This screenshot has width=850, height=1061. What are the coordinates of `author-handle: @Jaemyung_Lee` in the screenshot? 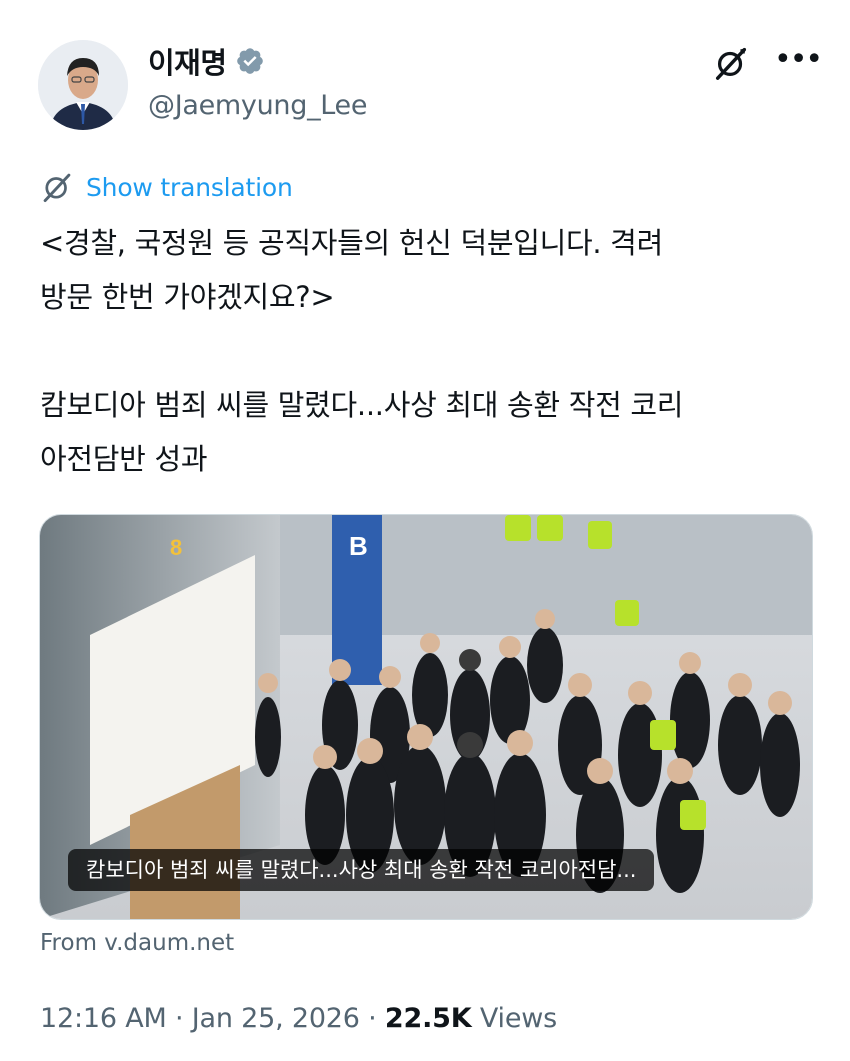 It's located at (257, 105).